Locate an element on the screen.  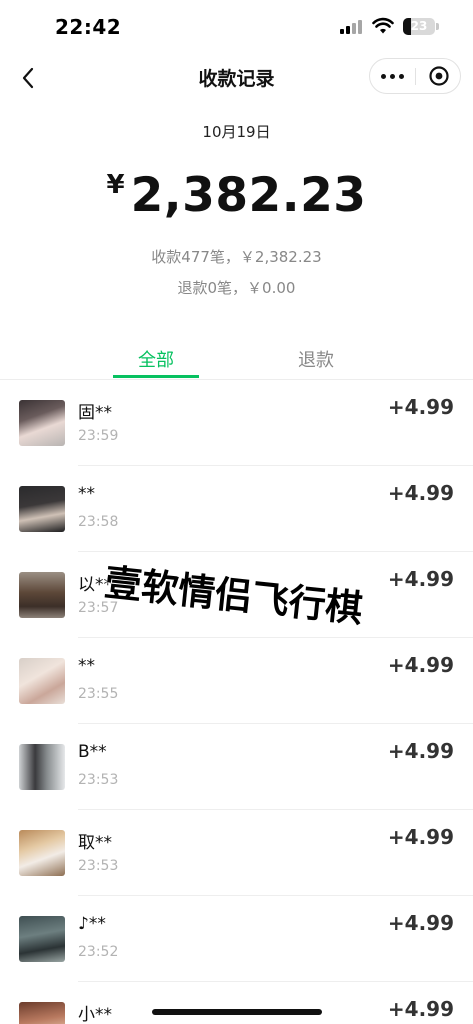
transaction-row: 以** 23:57 +4.99 is located at coordinates (236, 595).